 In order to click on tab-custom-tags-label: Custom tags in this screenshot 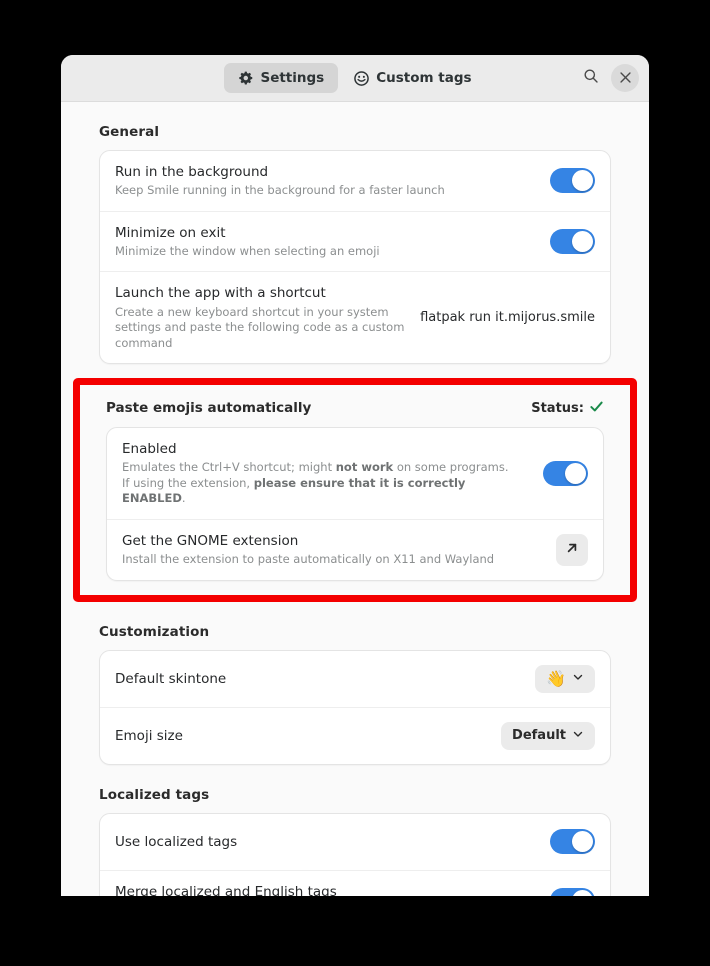, I will do `click(424, 78)`.